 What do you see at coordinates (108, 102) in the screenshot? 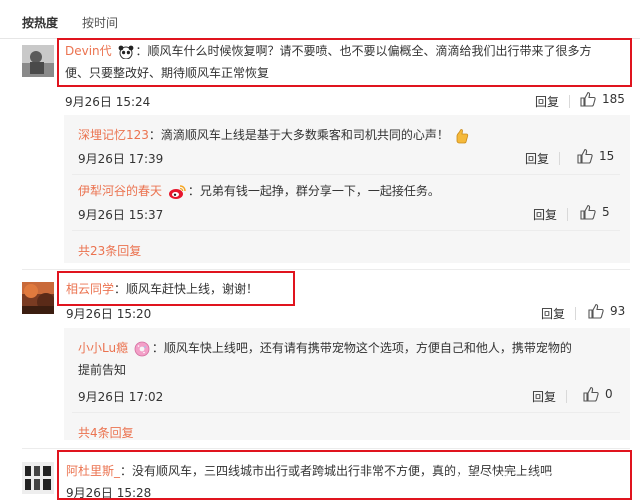
I see `comment-time: 9月26日 15:24` at bounding box center [108, 102].